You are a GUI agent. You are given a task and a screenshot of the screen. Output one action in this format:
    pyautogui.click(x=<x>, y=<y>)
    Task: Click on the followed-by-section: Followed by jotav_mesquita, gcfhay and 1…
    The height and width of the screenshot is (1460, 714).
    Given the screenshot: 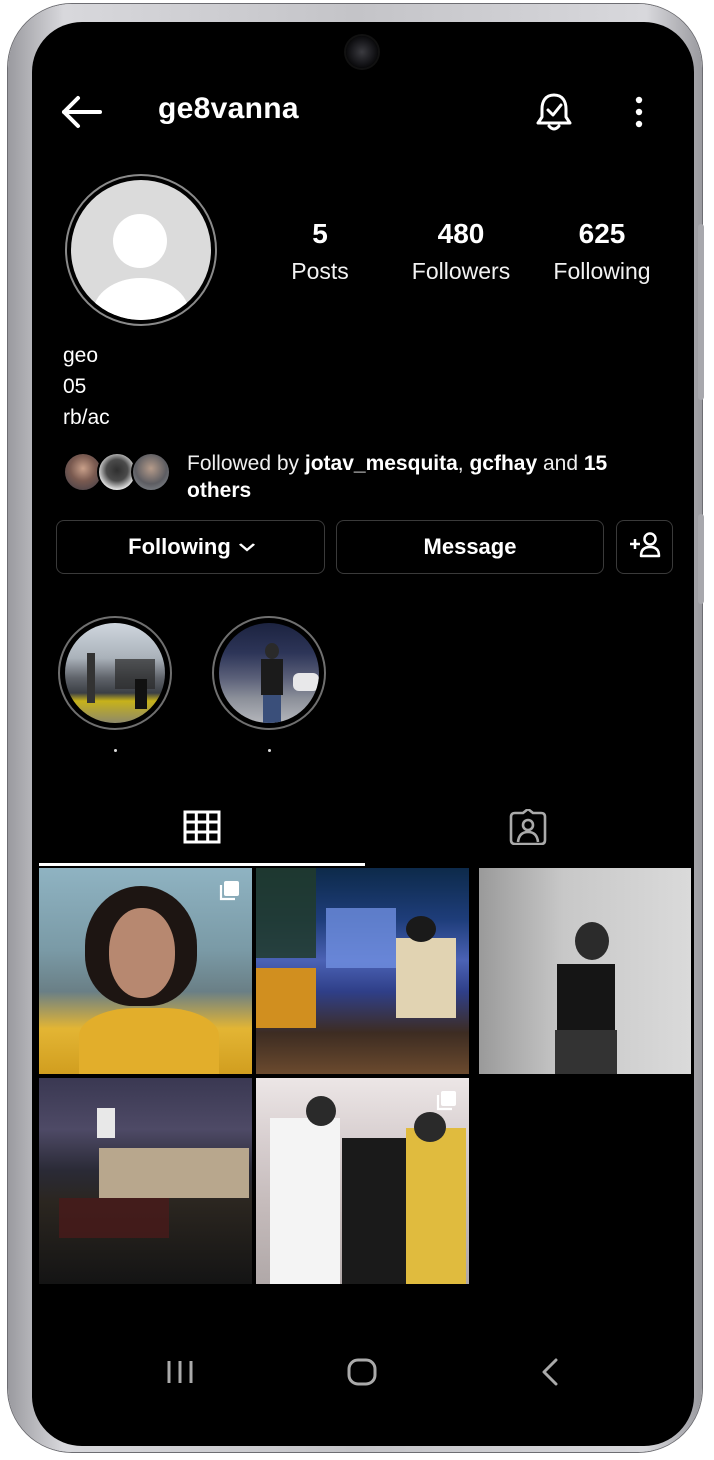 What is the action you would take?
    pyautogui.click(x=373, y=482)
    